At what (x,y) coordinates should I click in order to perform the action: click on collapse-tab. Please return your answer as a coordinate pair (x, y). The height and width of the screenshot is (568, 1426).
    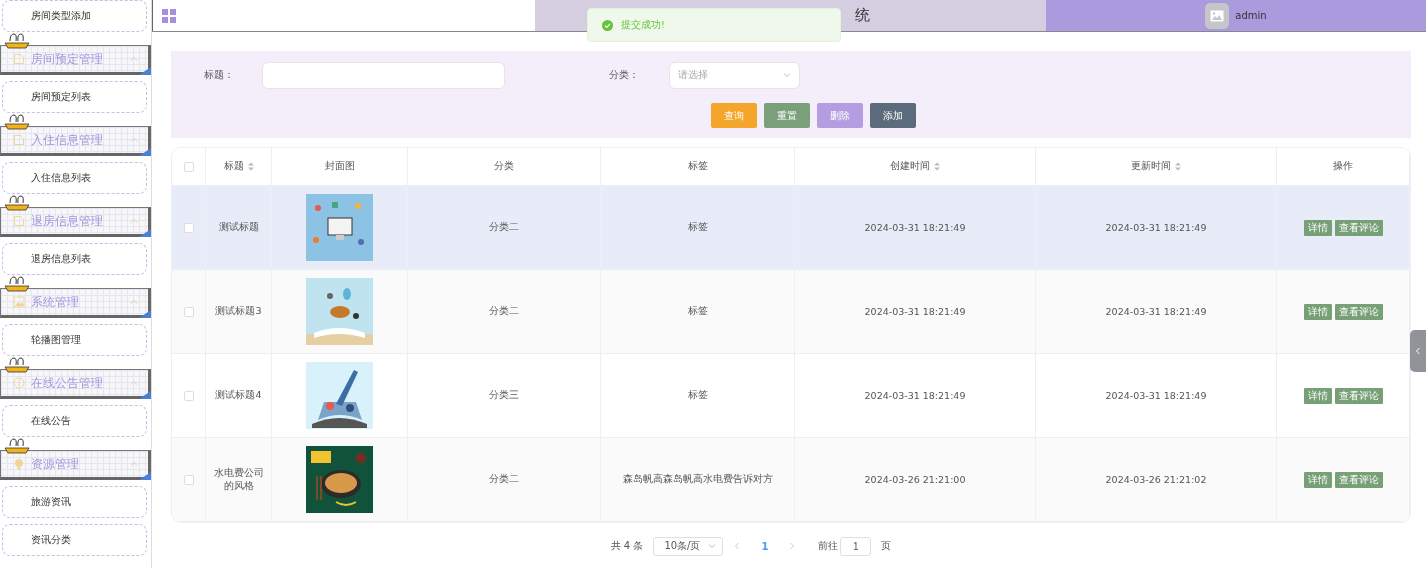
    Looking at the image, I should click on (1418, 351).